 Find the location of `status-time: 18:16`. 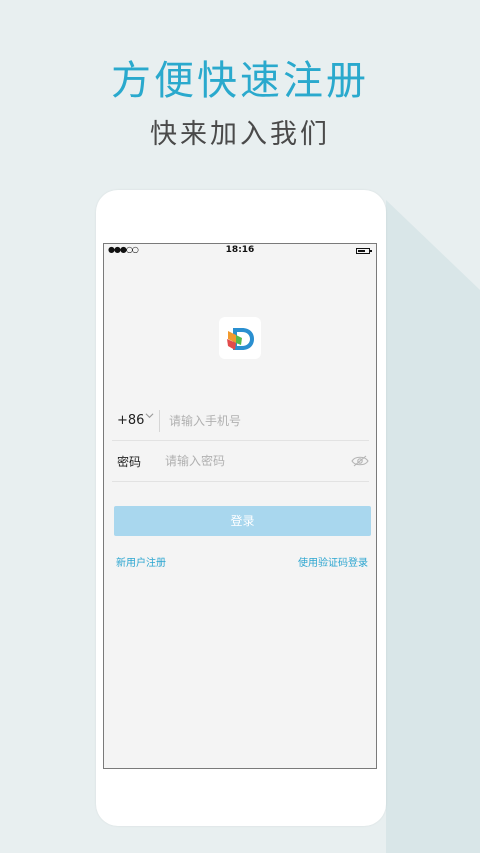

status-time: 18:16 is located at coordinates (240, 250).